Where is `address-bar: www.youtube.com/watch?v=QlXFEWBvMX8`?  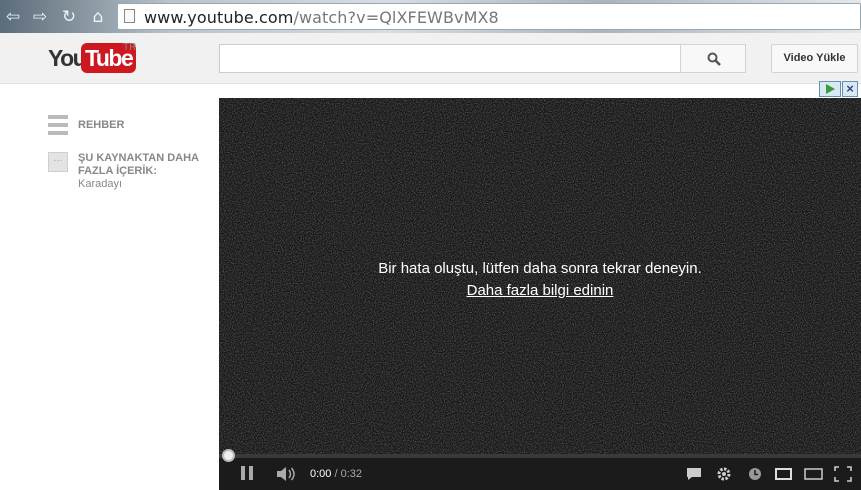
address-bar: www.youtube.com/watch?v=QlXFEWBvMX8 is located at coordinates (489, 16).